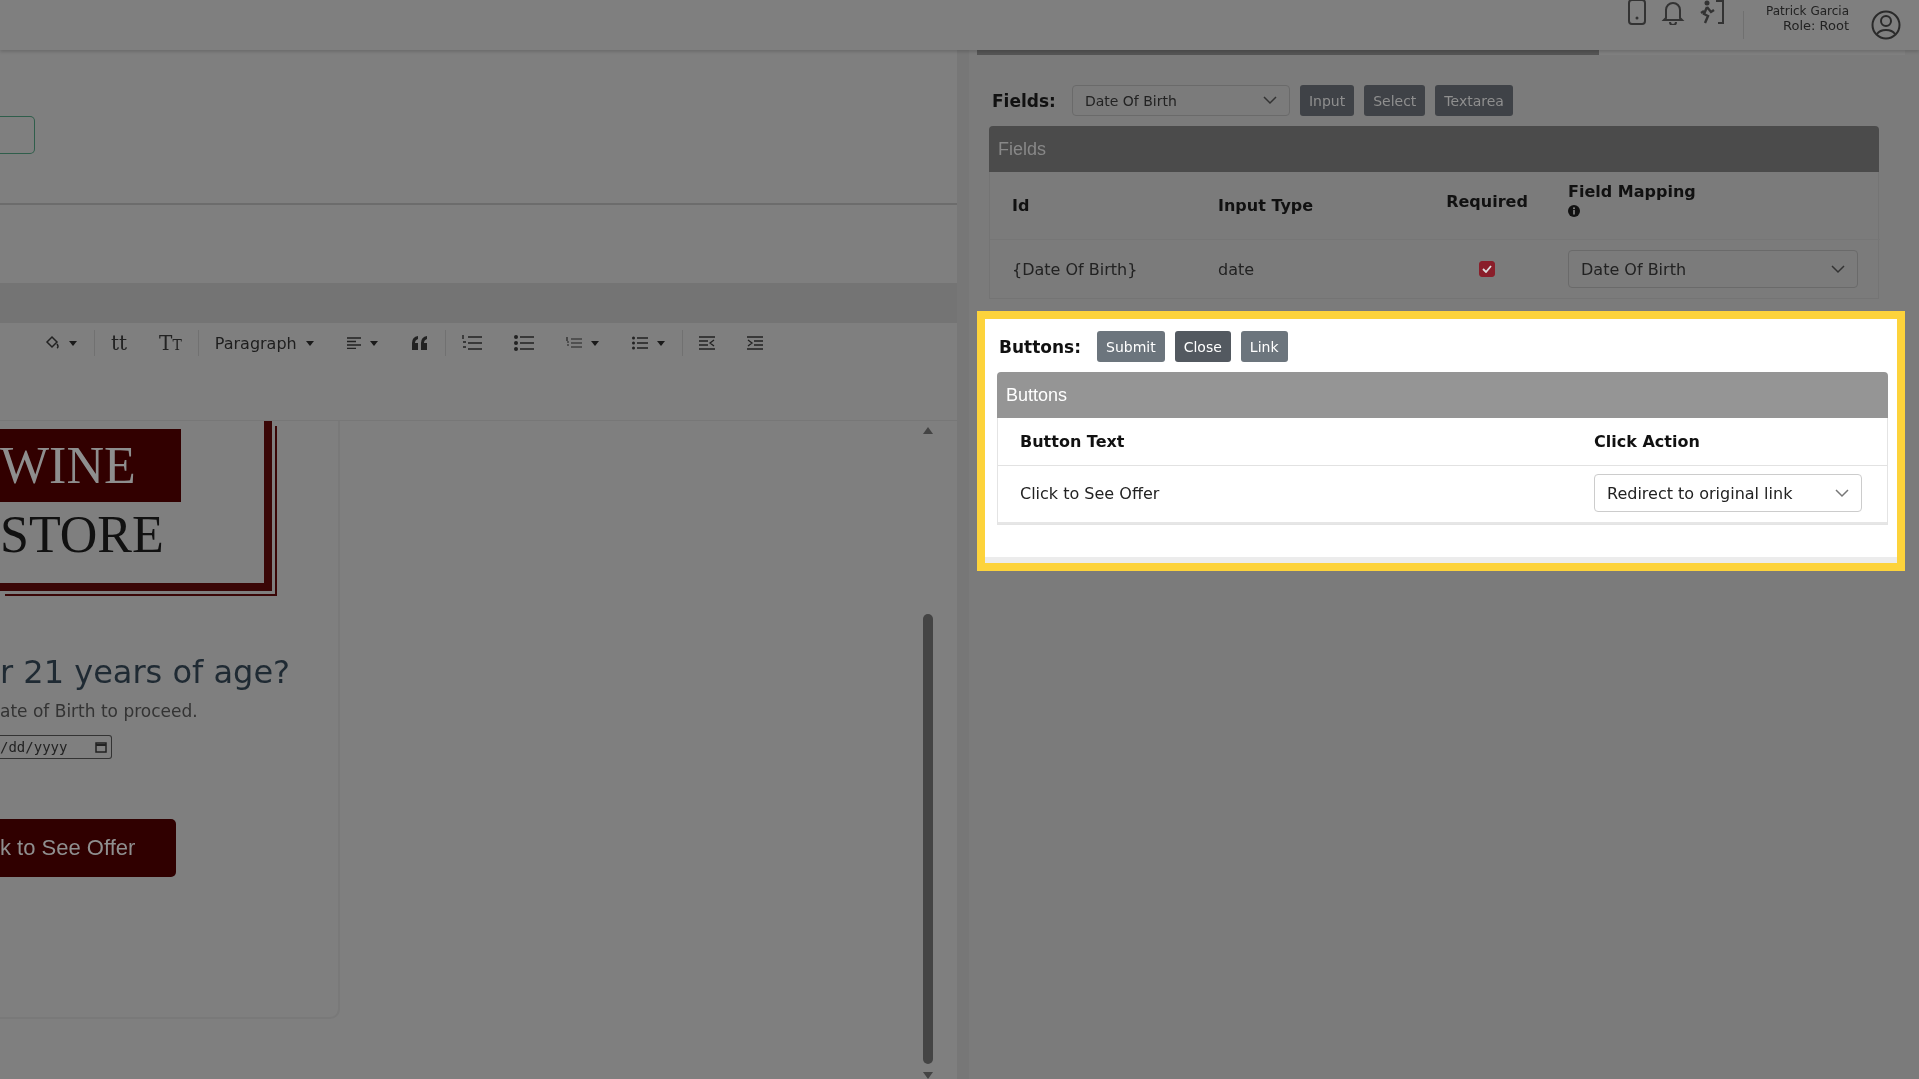  Describe the element at coordinates (1740, 442) in the screenshot. I see `column-header: Click Action` at that location.